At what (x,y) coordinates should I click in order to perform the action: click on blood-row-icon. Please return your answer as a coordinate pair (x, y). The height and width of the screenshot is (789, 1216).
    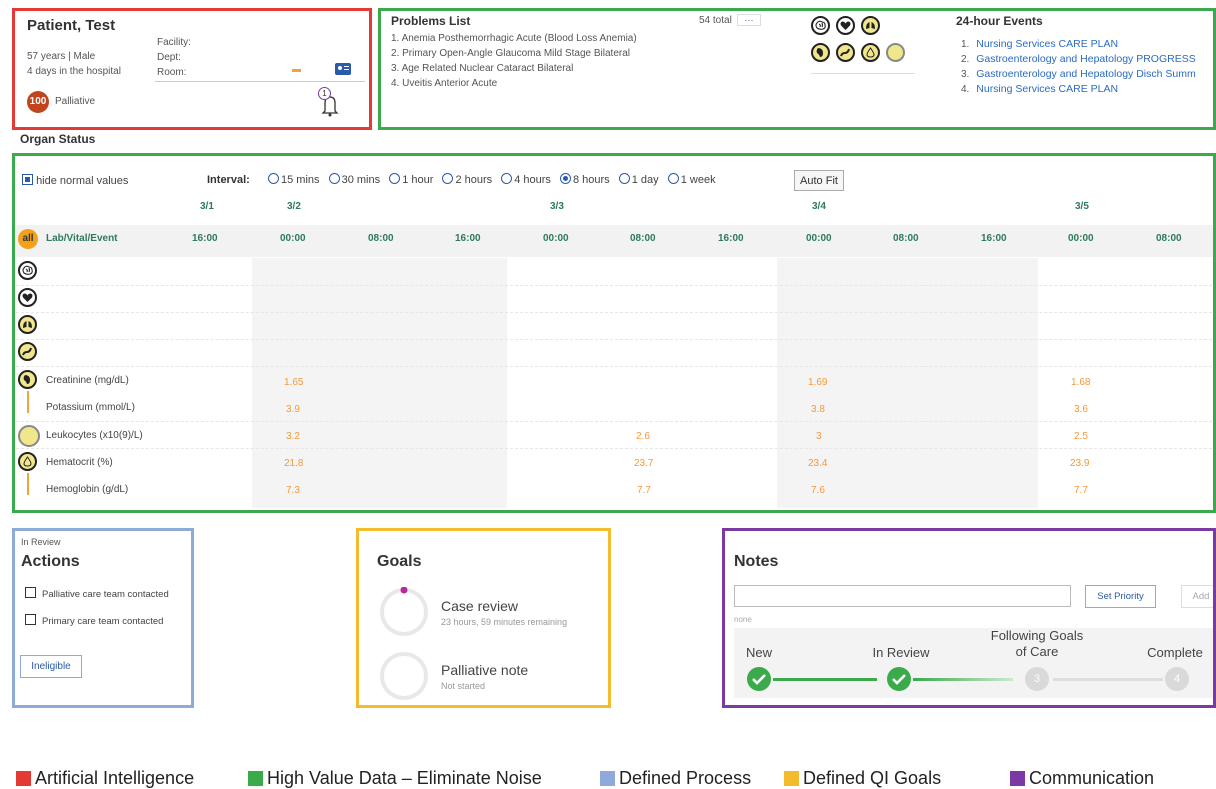
    Looking at the image, I should click on (27, 461).